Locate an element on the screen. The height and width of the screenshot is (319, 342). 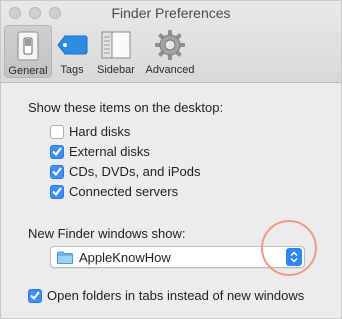
tag-icon is located at coordinates (72, 45).